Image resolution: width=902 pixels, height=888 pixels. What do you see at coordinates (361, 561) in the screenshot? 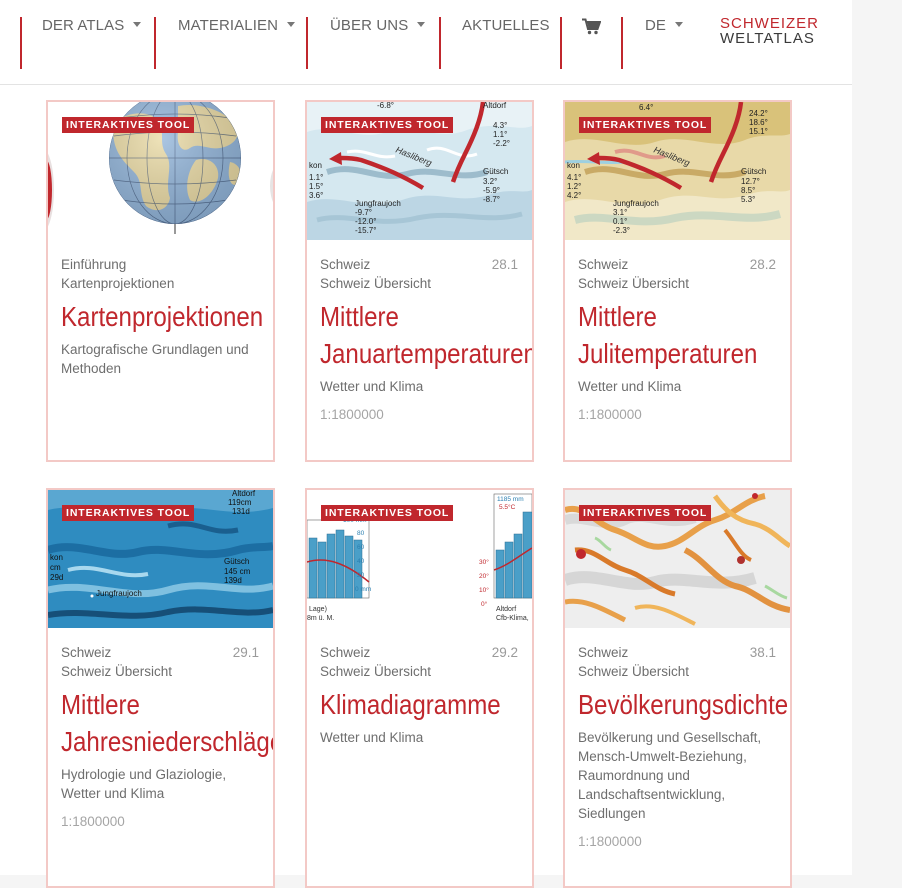
I see `svg-text: 40` at bounding box center [361, 561].